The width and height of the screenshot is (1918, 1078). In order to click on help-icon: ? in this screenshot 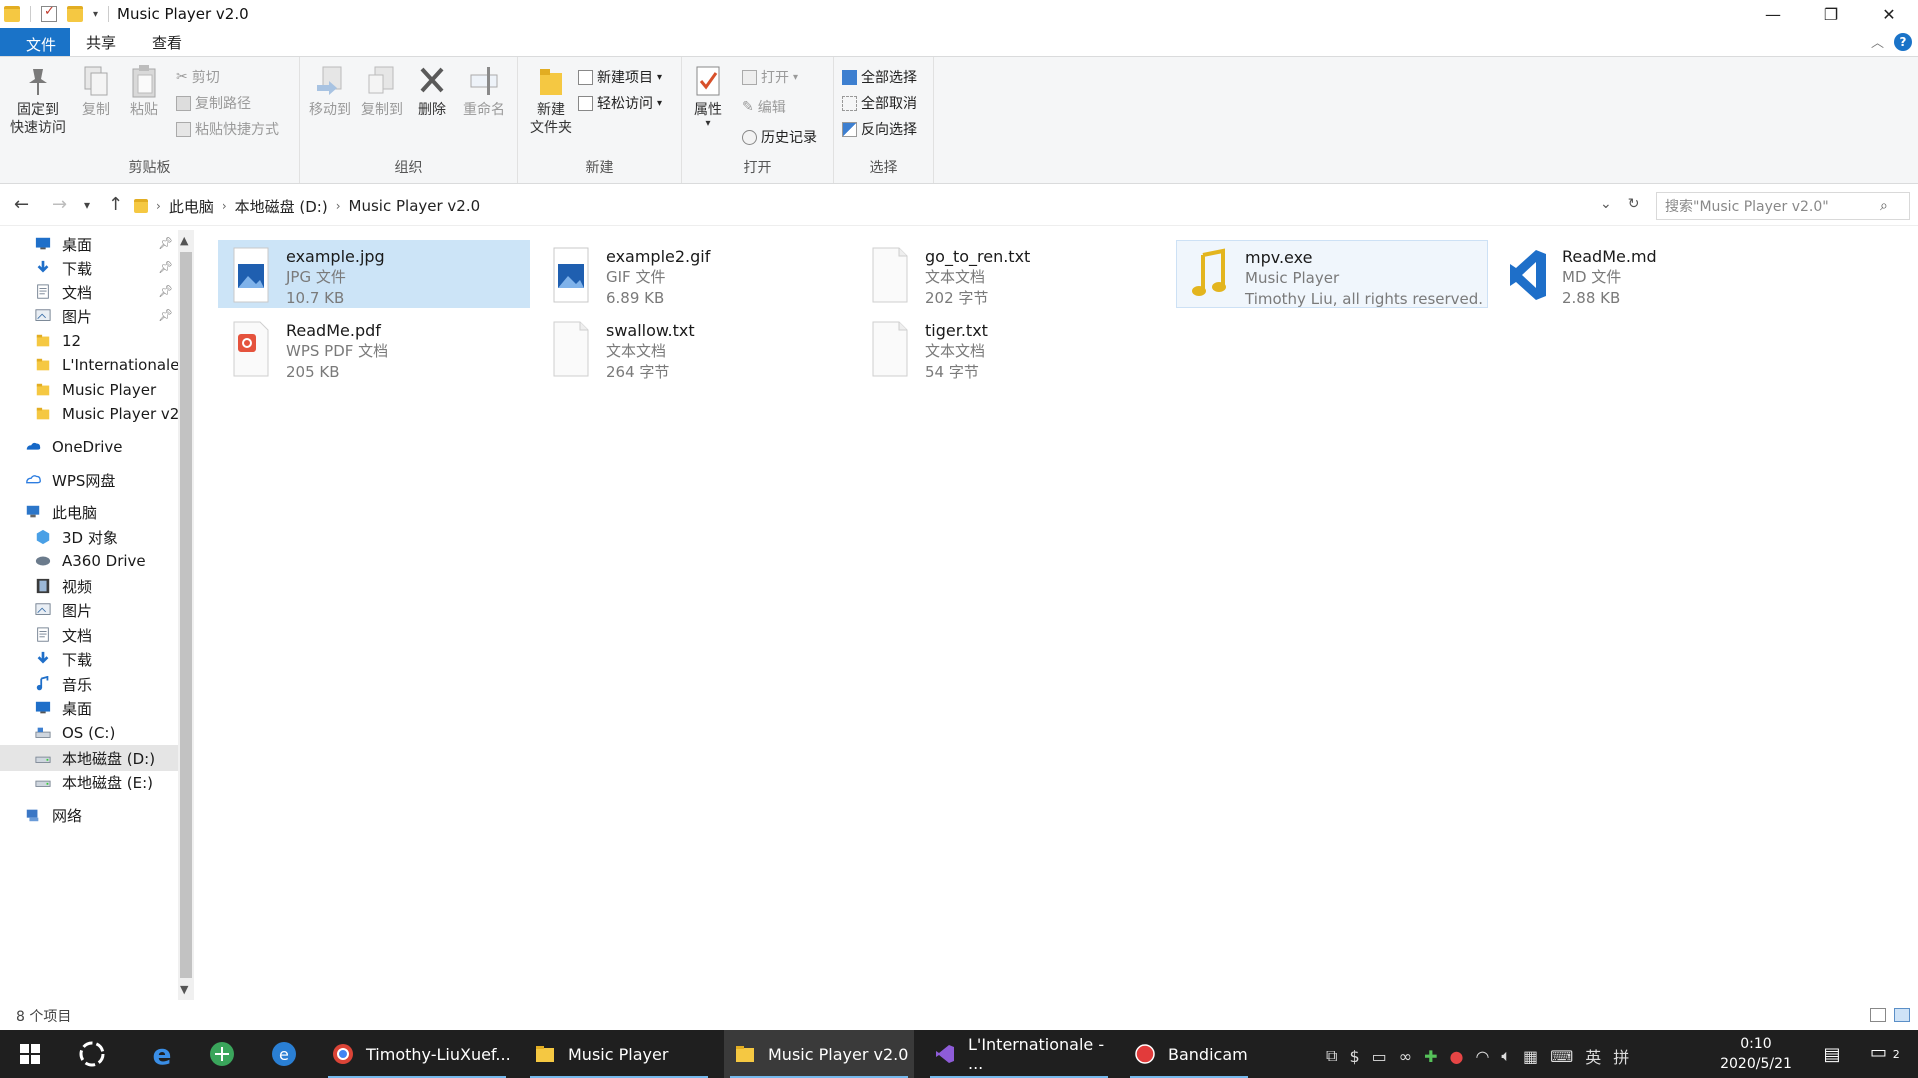, I will do `click(1903, 41)`.